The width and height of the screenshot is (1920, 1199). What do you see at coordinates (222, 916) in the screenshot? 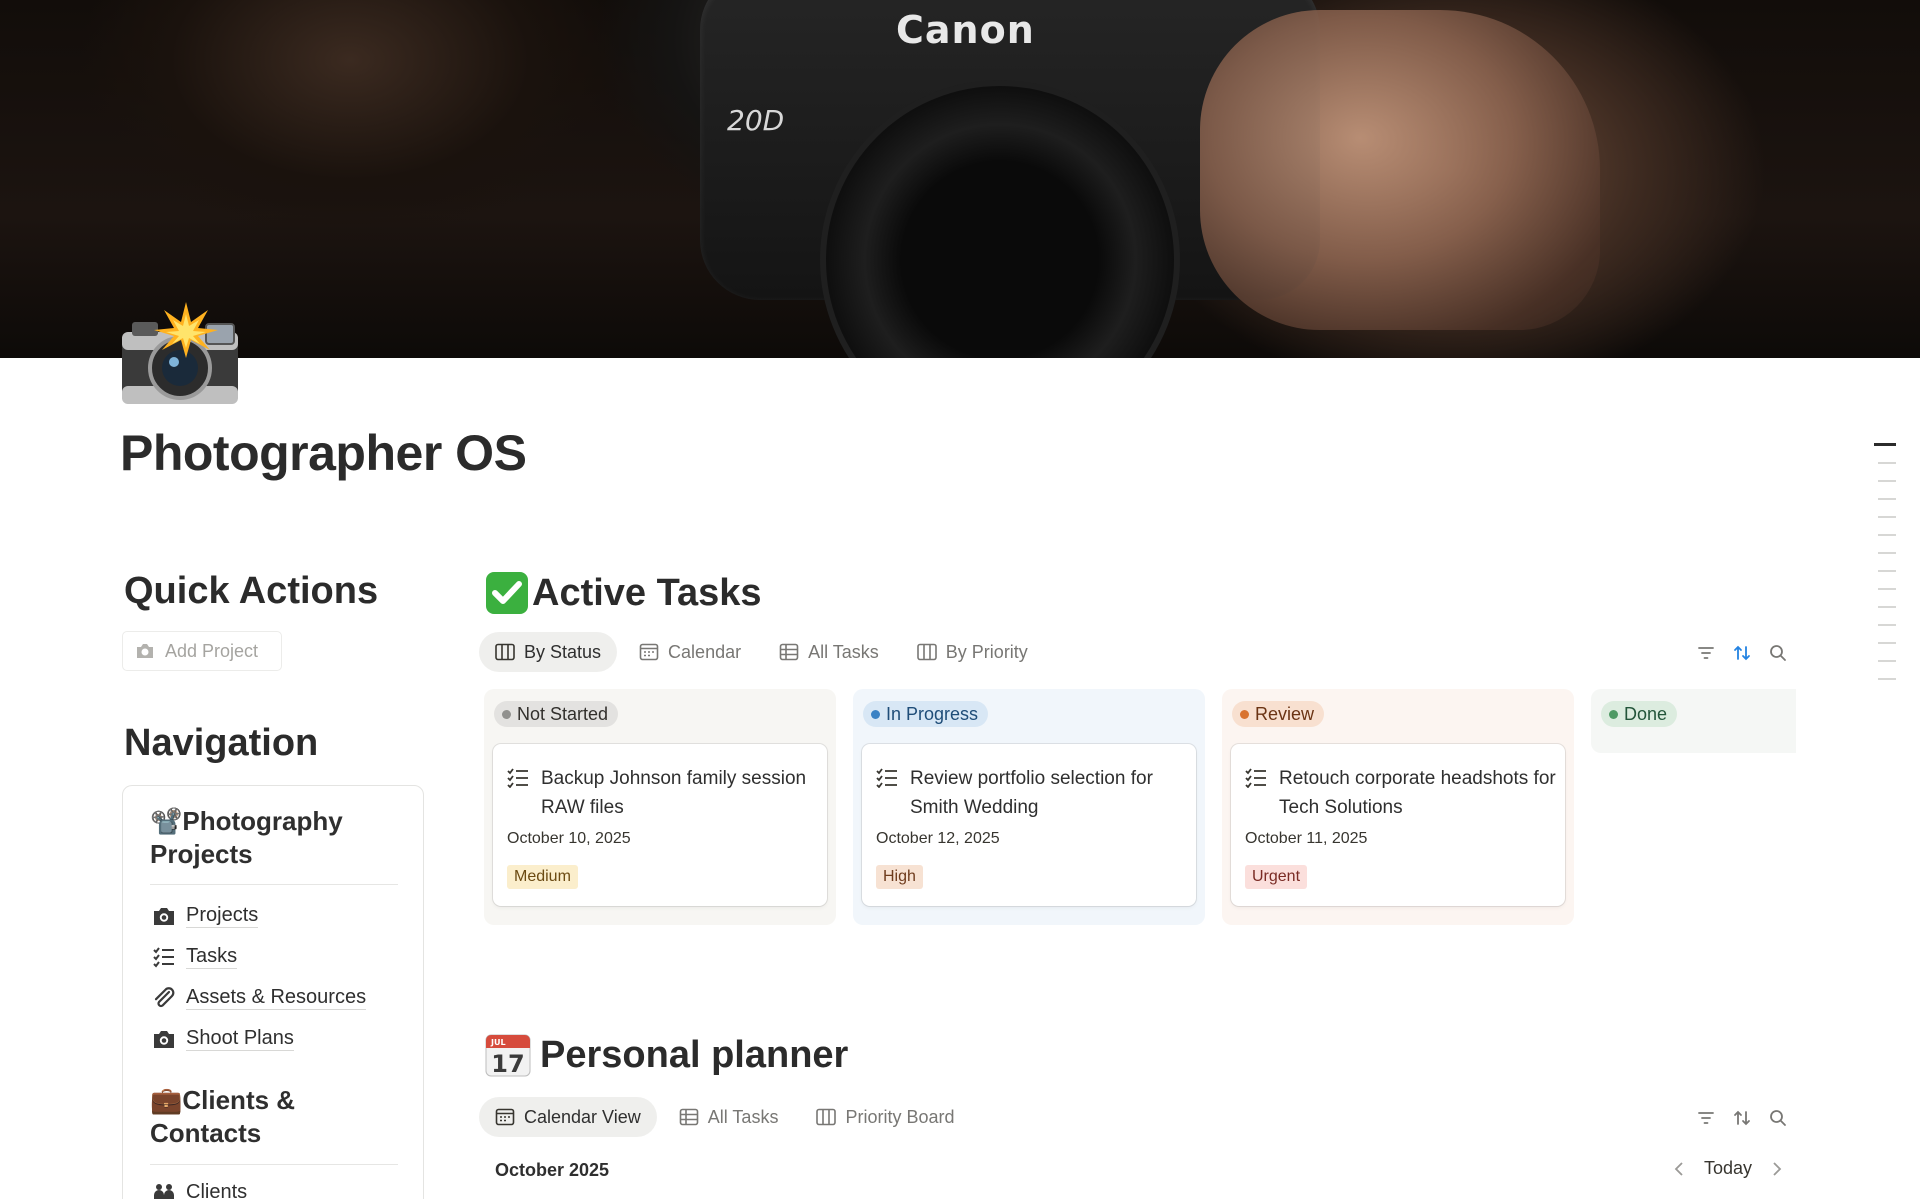
I see `nav-link-label: Projects` at bounding box center [222, 916].